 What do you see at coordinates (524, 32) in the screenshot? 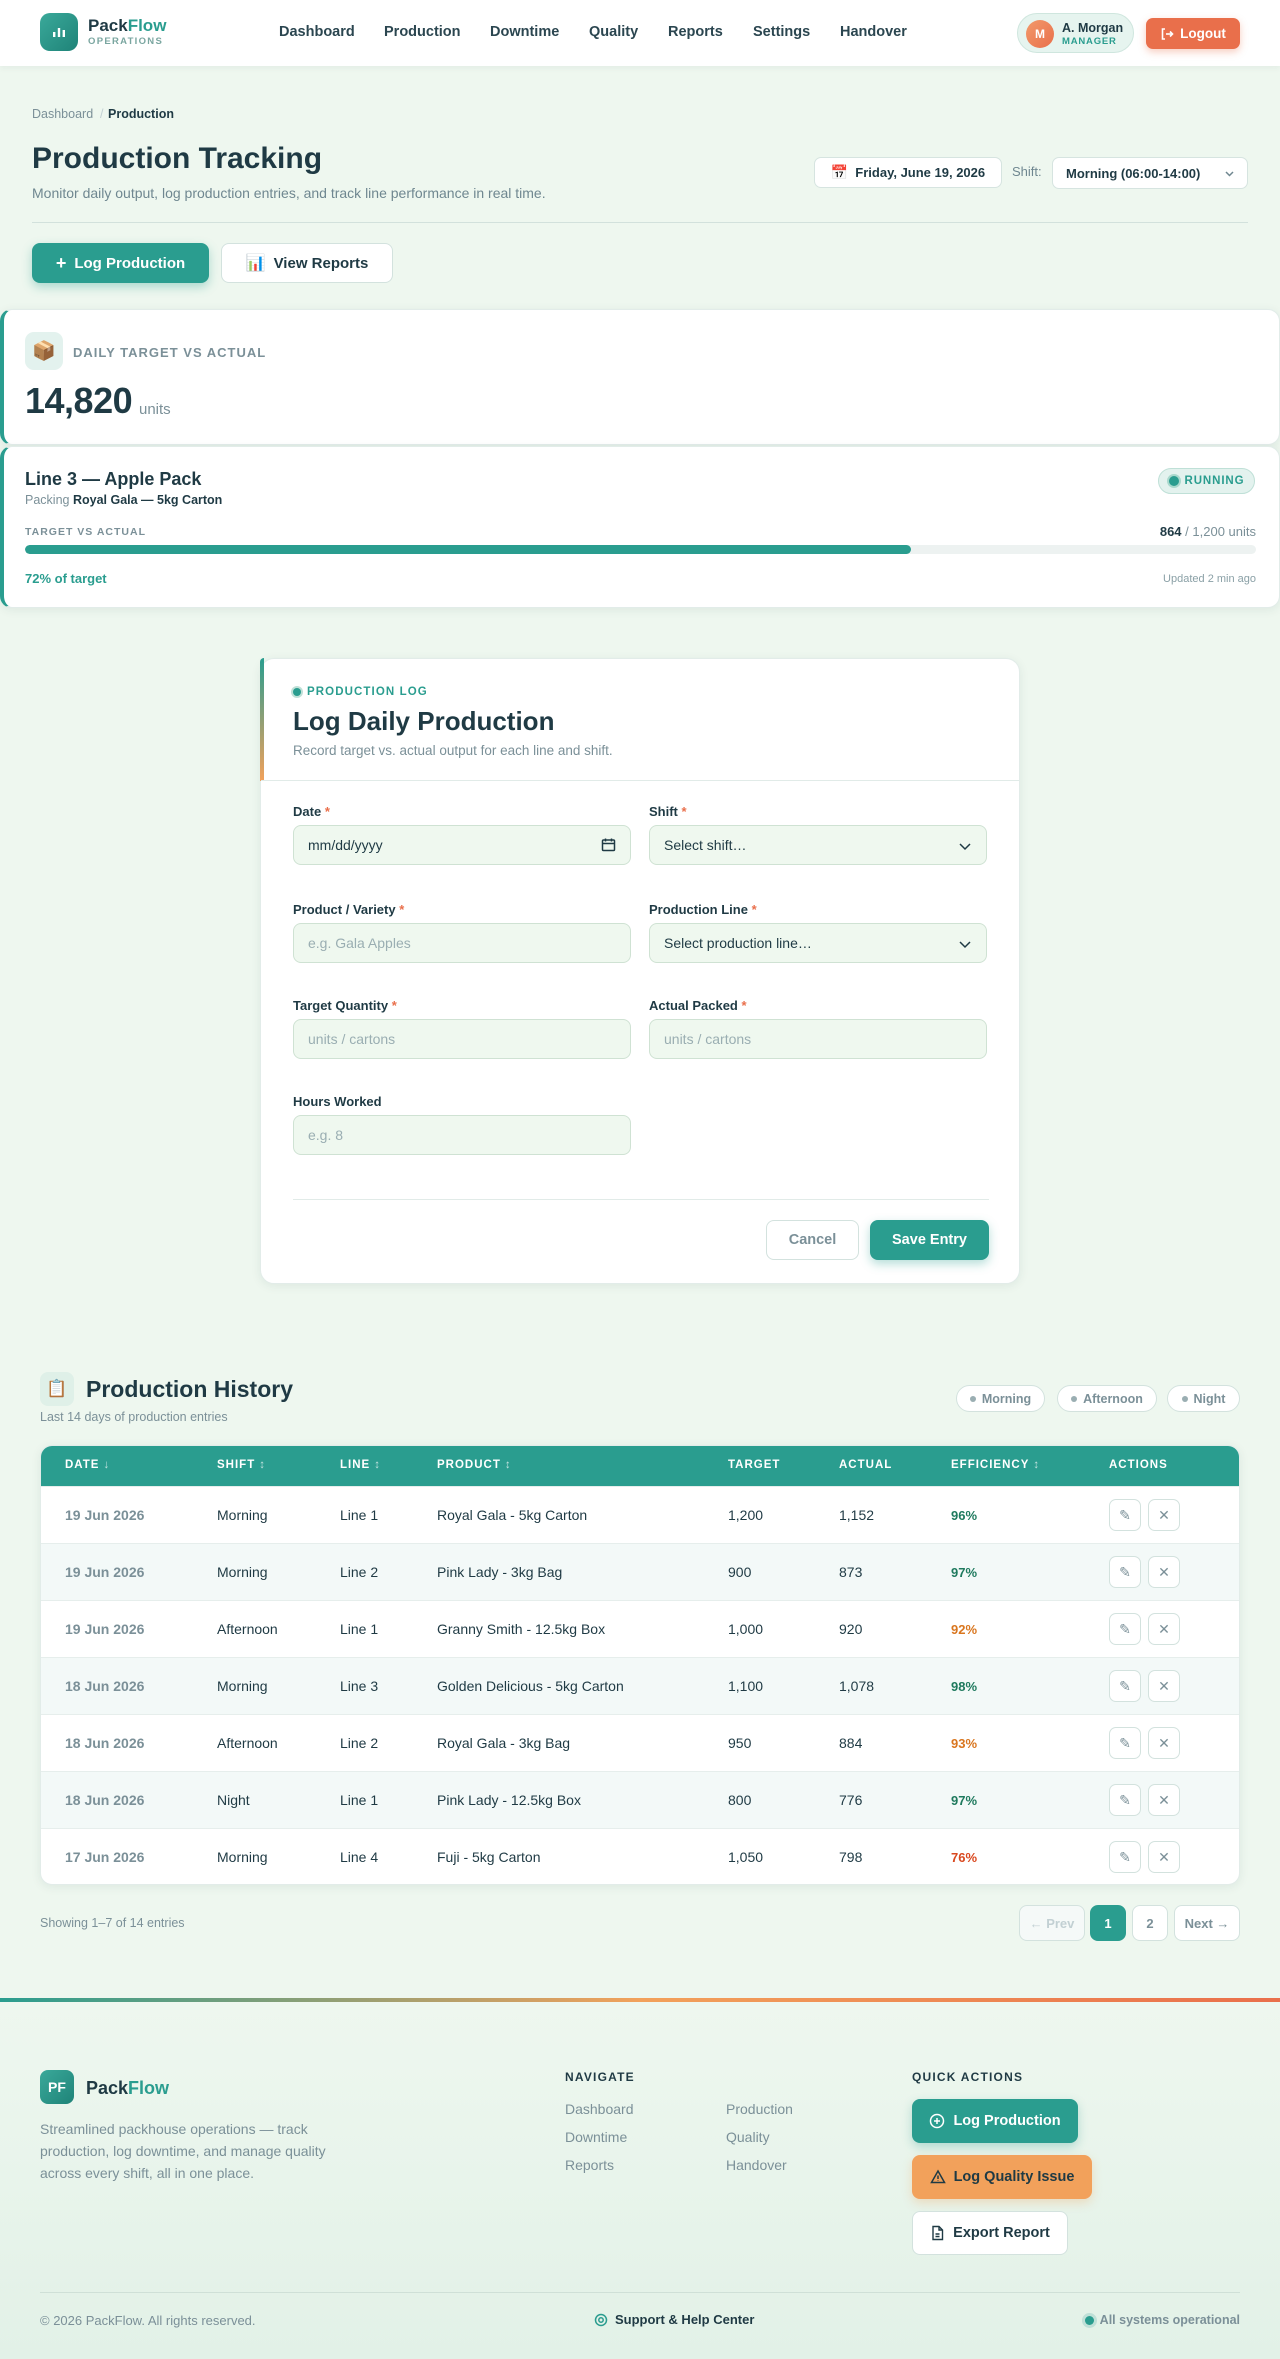
I see `nav-downtime: Downtime` at bounding box center [524, 32].